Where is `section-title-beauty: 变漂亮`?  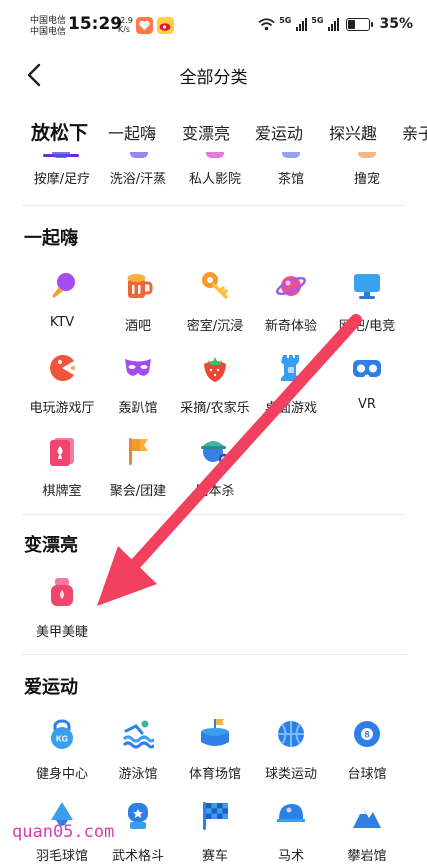 section-title-beauty: 变漂亮 is located at coordinates (51, 545).